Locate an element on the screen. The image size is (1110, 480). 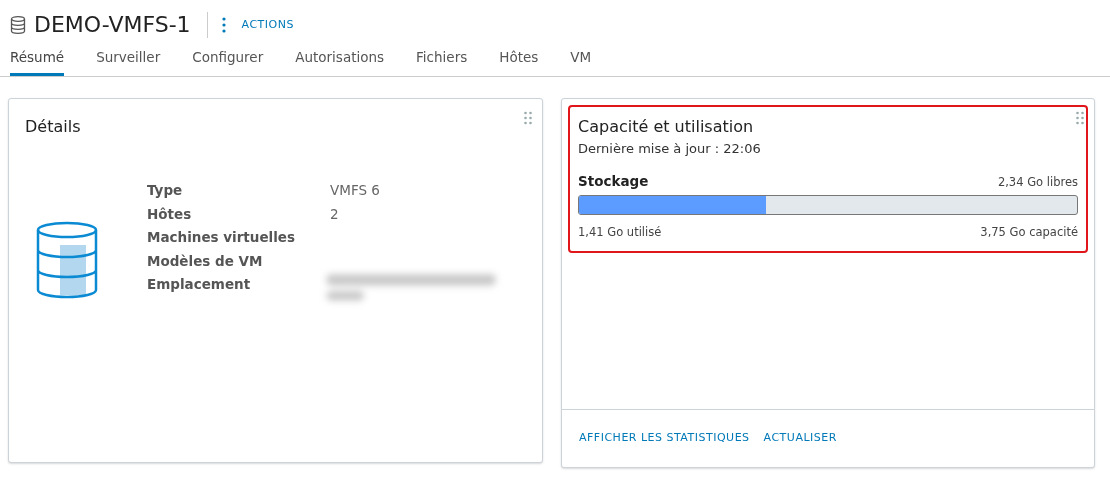
card-title: Détails is located at coordinates (53, 127).